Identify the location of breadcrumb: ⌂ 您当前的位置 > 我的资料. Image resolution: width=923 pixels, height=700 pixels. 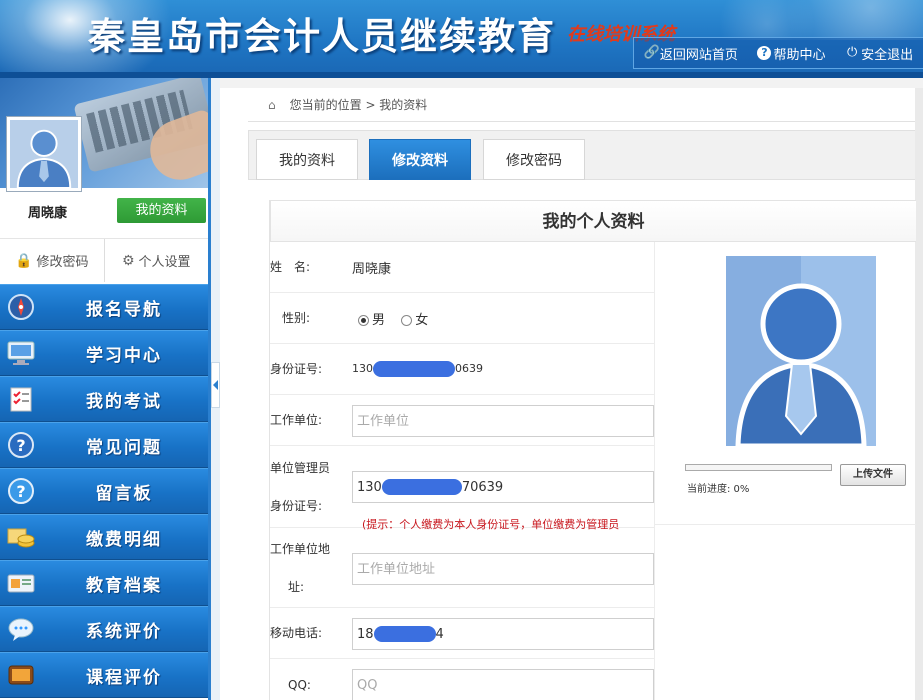
(581, 105).